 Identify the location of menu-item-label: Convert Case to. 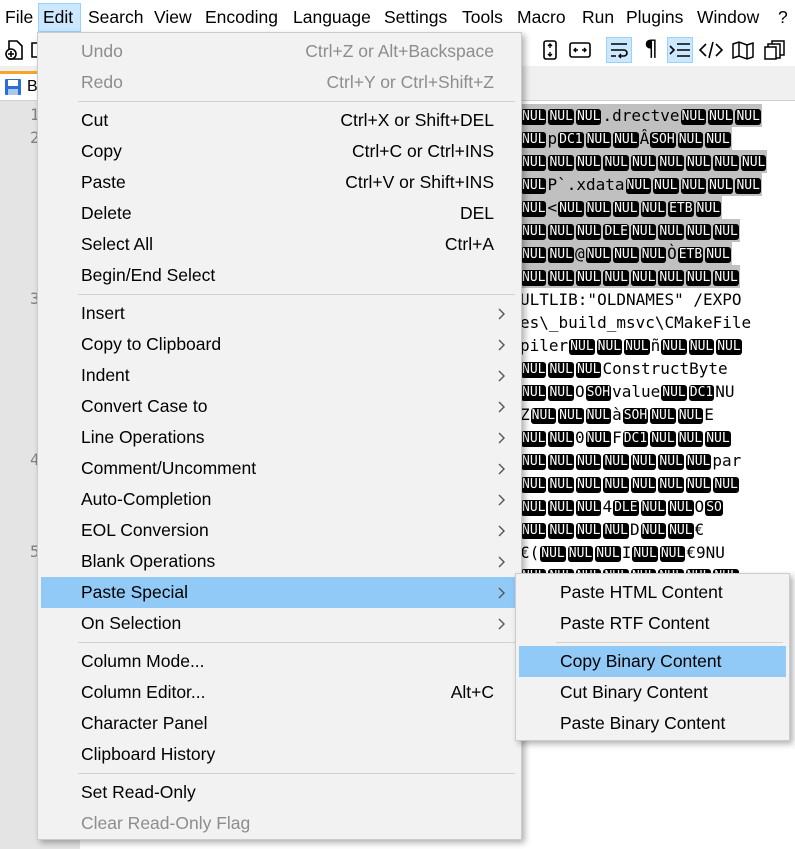
(144, 406).